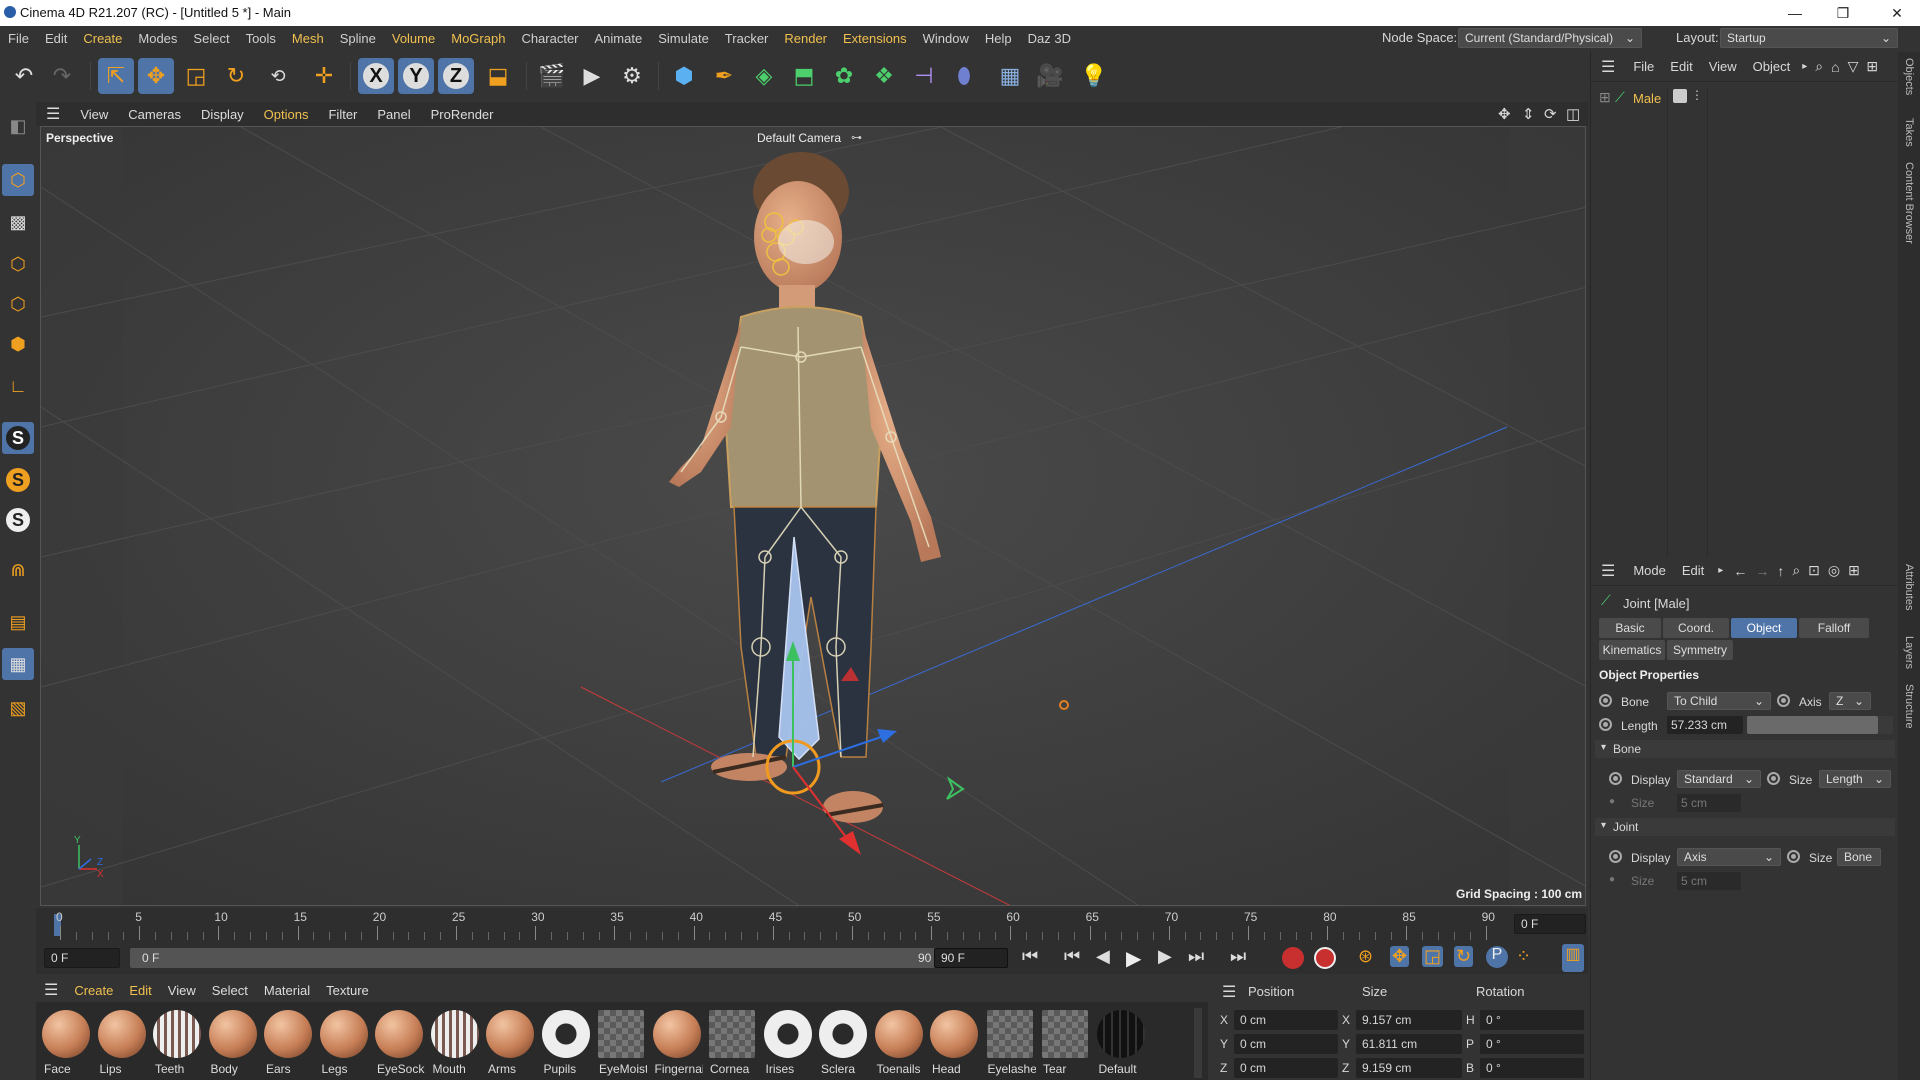  Describe the element at coordinates (278, 76) in the screenshot. I see `recent-tools-button: ⟲` at that location.